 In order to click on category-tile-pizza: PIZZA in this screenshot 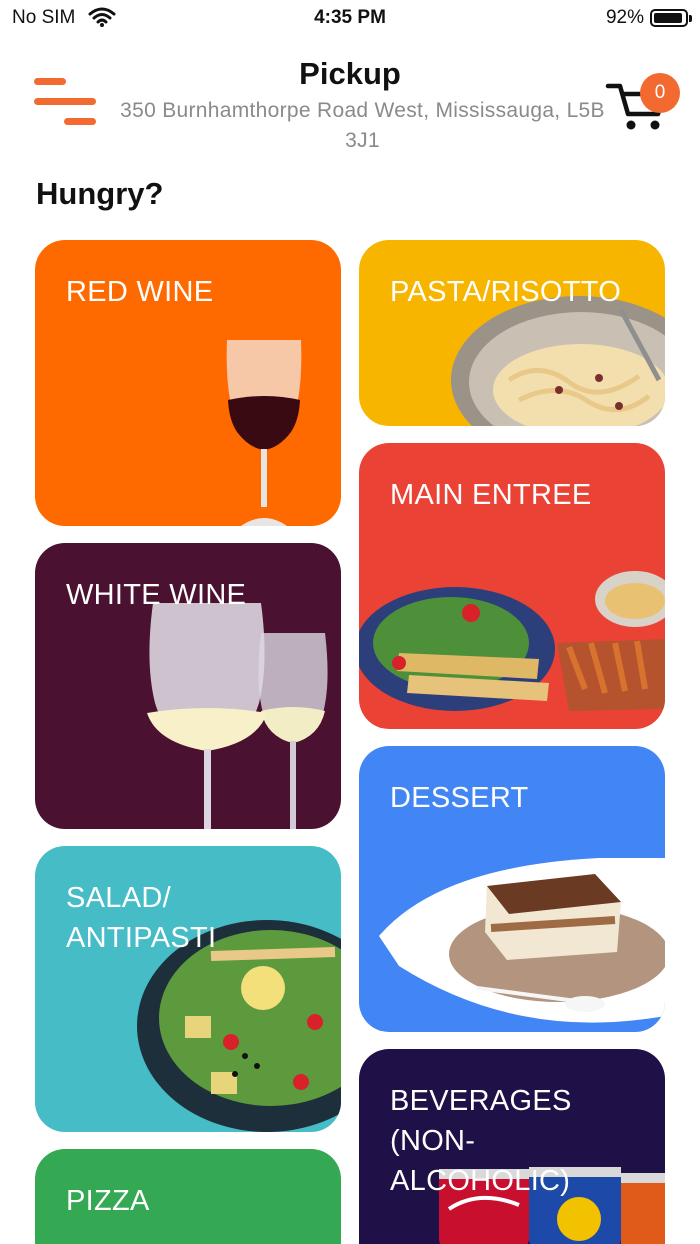, I will do `click(188, 1196)`.